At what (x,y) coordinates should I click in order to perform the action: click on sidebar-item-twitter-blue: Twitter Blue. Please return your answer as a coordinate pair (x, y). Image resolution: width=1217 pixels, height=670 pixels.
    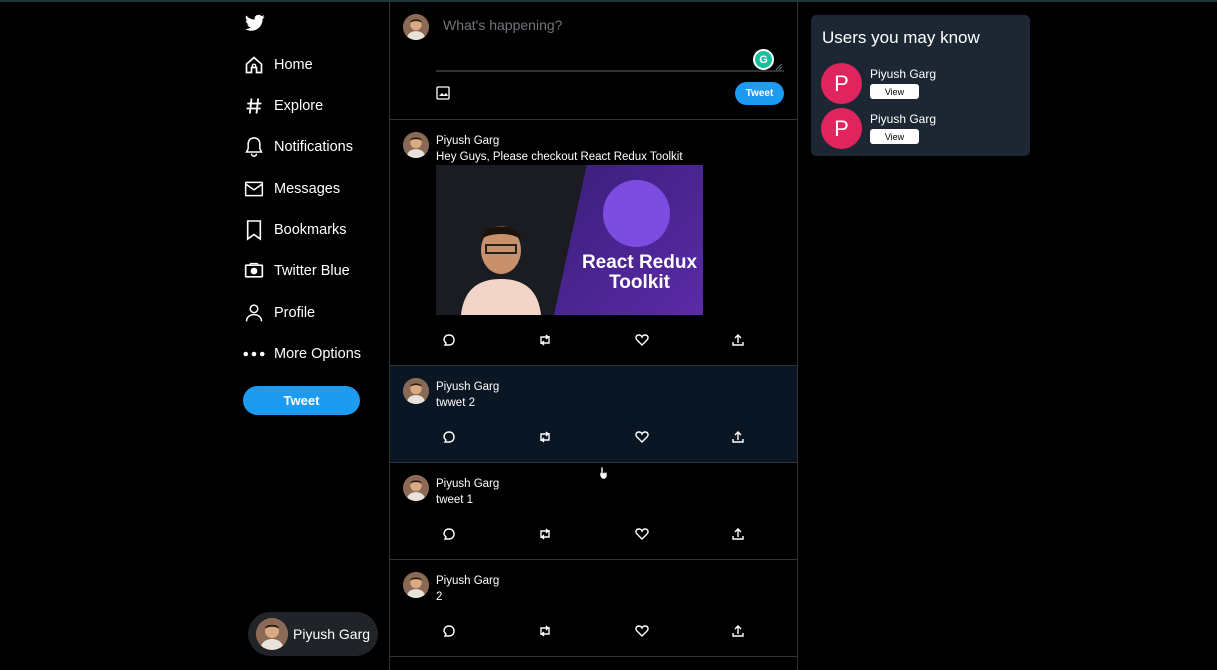
    Looking at the image, I should click on (296, 271).